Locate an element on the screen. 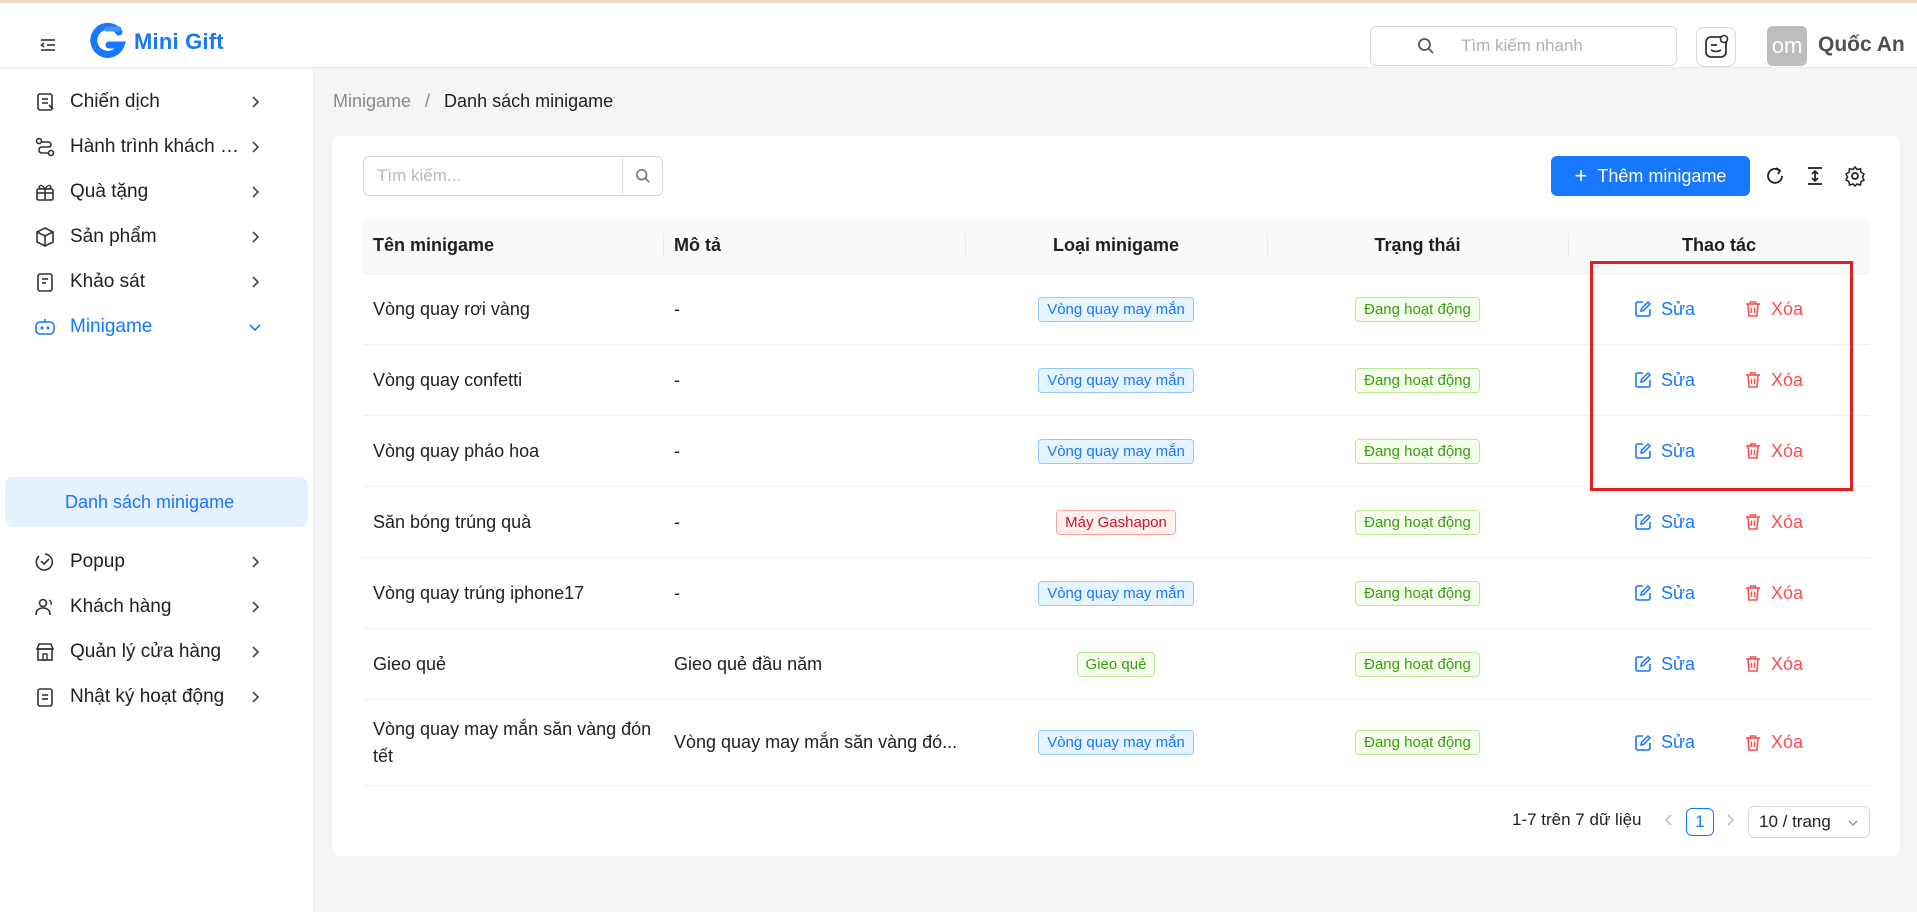 This screenshot has width=1917, height=912. cell-type: Vòng quay may mắn is located at coordinates (1116, 309).